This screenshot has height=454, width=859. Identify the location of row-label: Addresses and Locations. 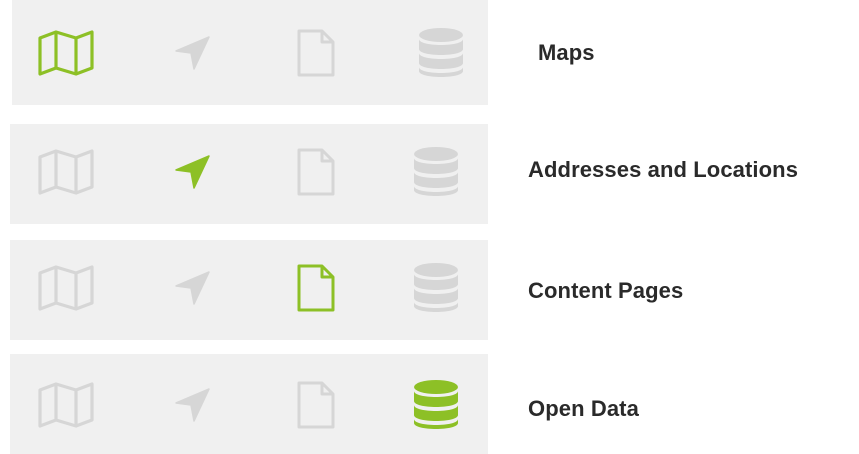
(663, 169).